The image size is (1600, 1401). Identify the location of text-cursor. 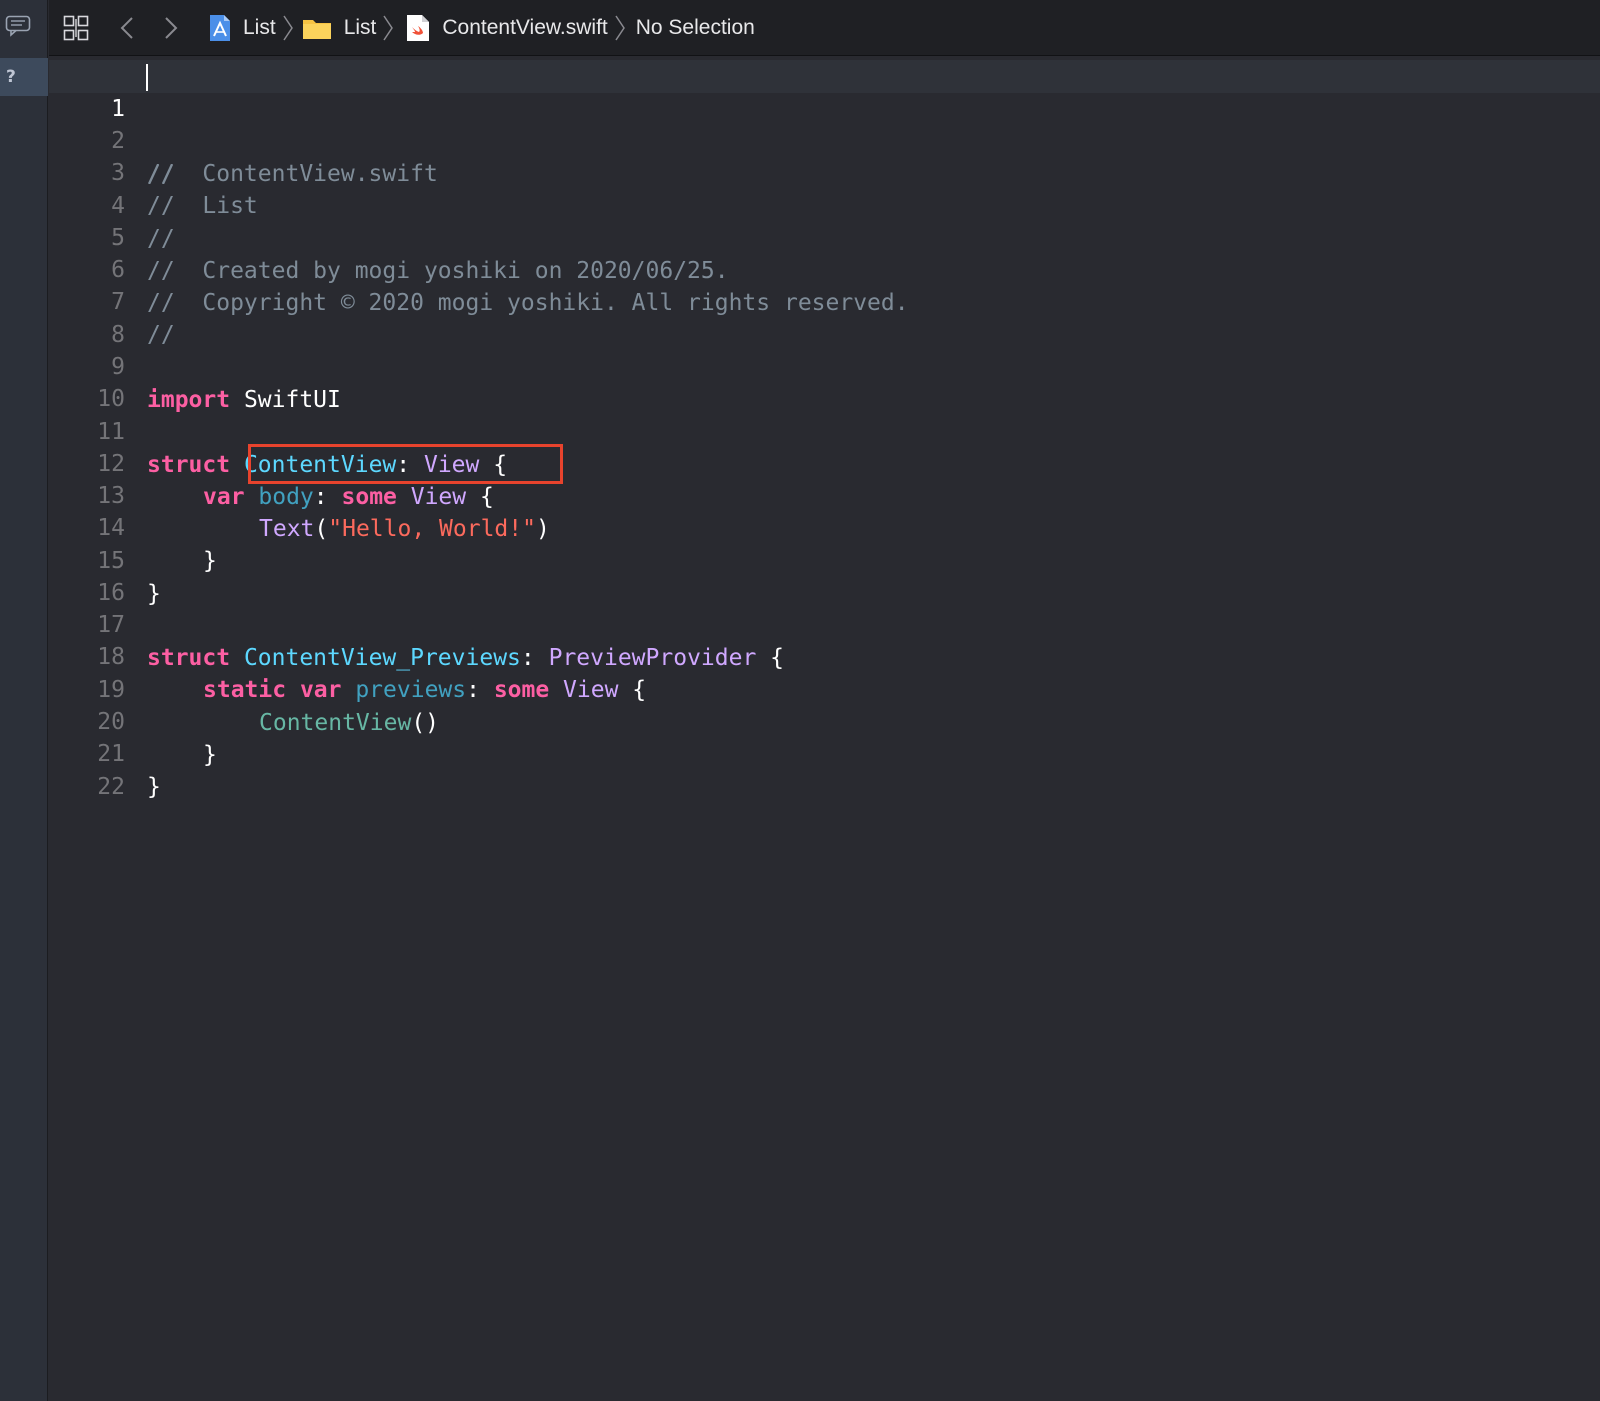
(147, 77).